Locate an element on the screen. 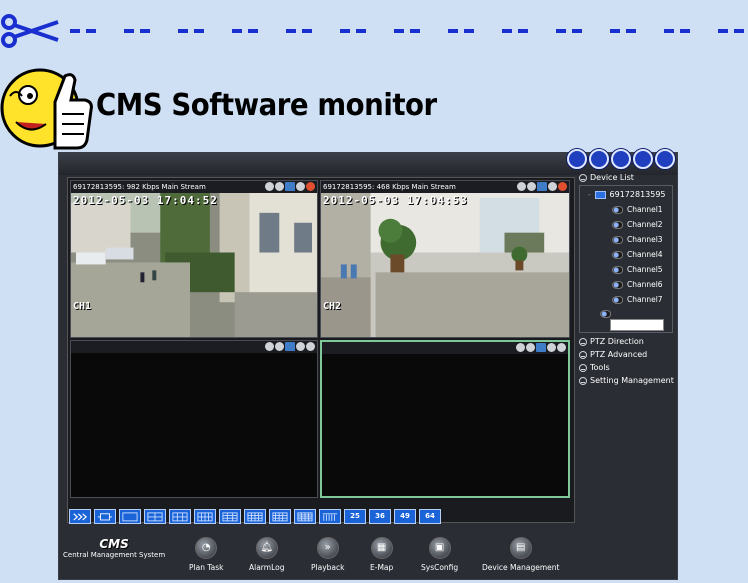 Image resolution: width=748 pixels, height=583 pixels. layout-1-button is located at coordinates (130, 516).